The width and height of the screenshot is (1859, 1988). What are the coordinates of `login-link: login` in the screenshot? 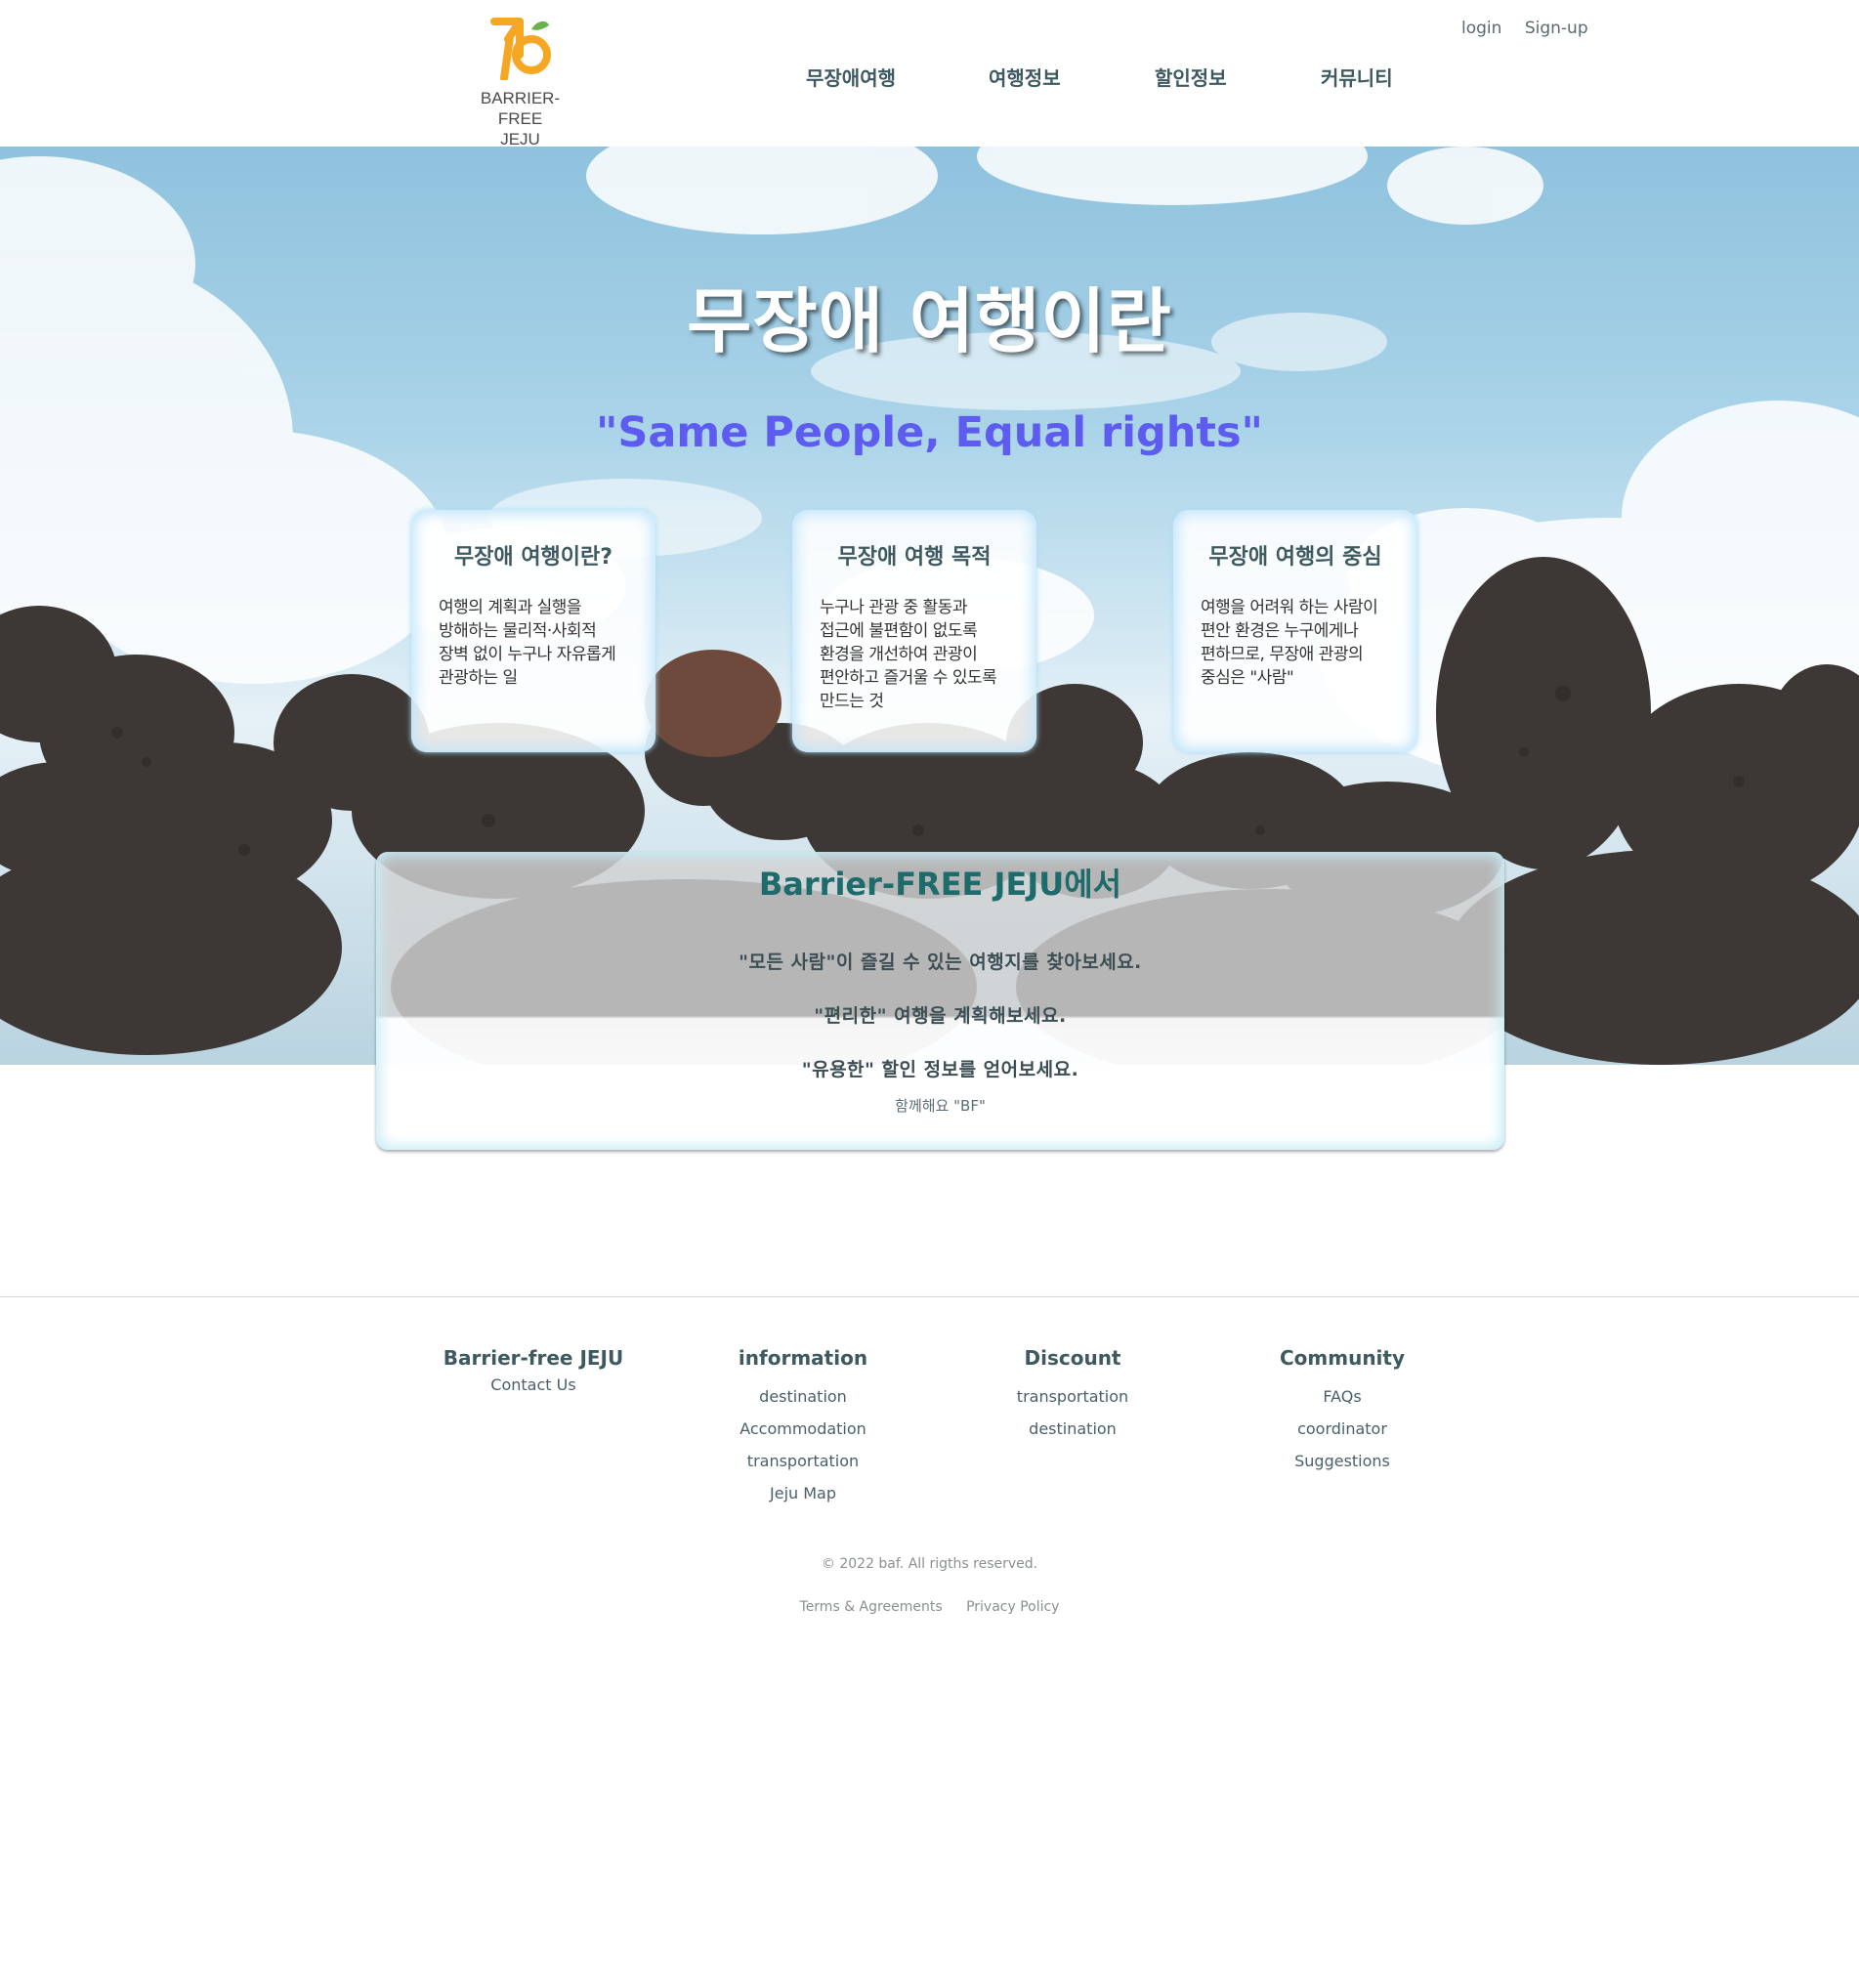 It's located at (1481, 28).